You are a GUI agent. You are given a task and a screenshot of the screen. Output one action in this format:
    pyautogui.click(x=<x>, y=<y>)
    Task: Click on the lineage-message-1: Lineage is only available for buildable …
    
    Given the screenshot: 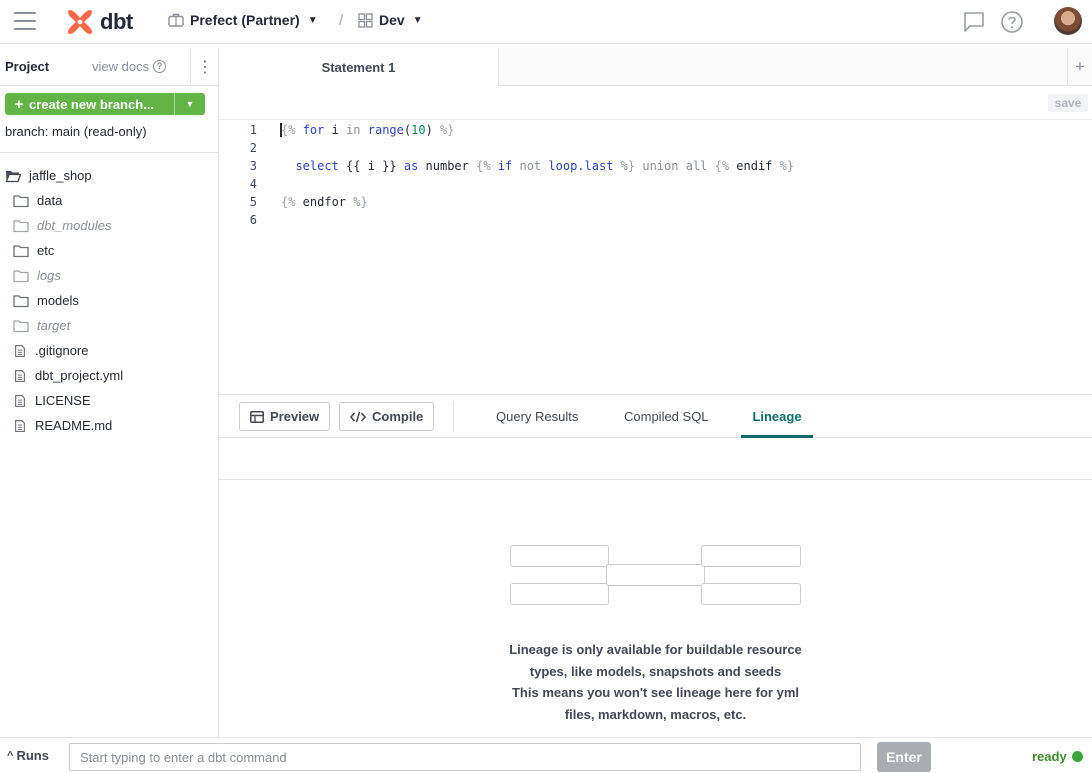 What is the action you would take?
    pyautogui.click(x=655, y=660)
    